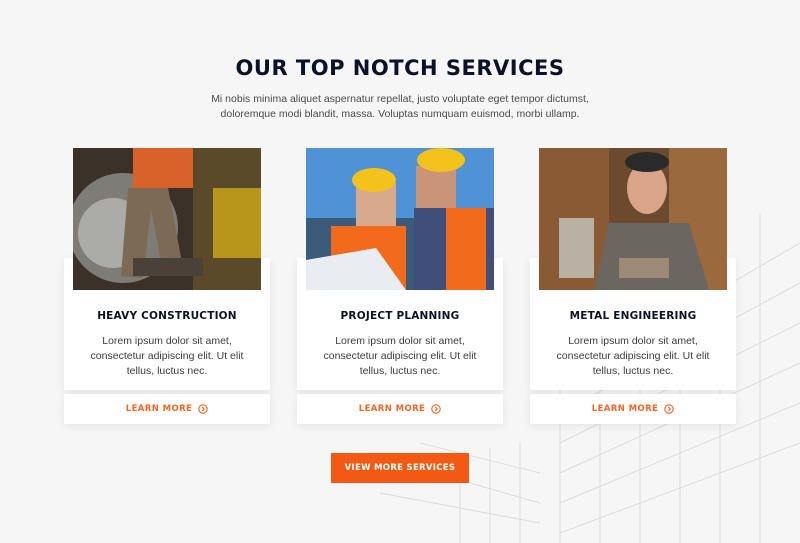 This screenshot has width=800, height=543. I want to click on card-image-metal-engineering, so click(633, 219).